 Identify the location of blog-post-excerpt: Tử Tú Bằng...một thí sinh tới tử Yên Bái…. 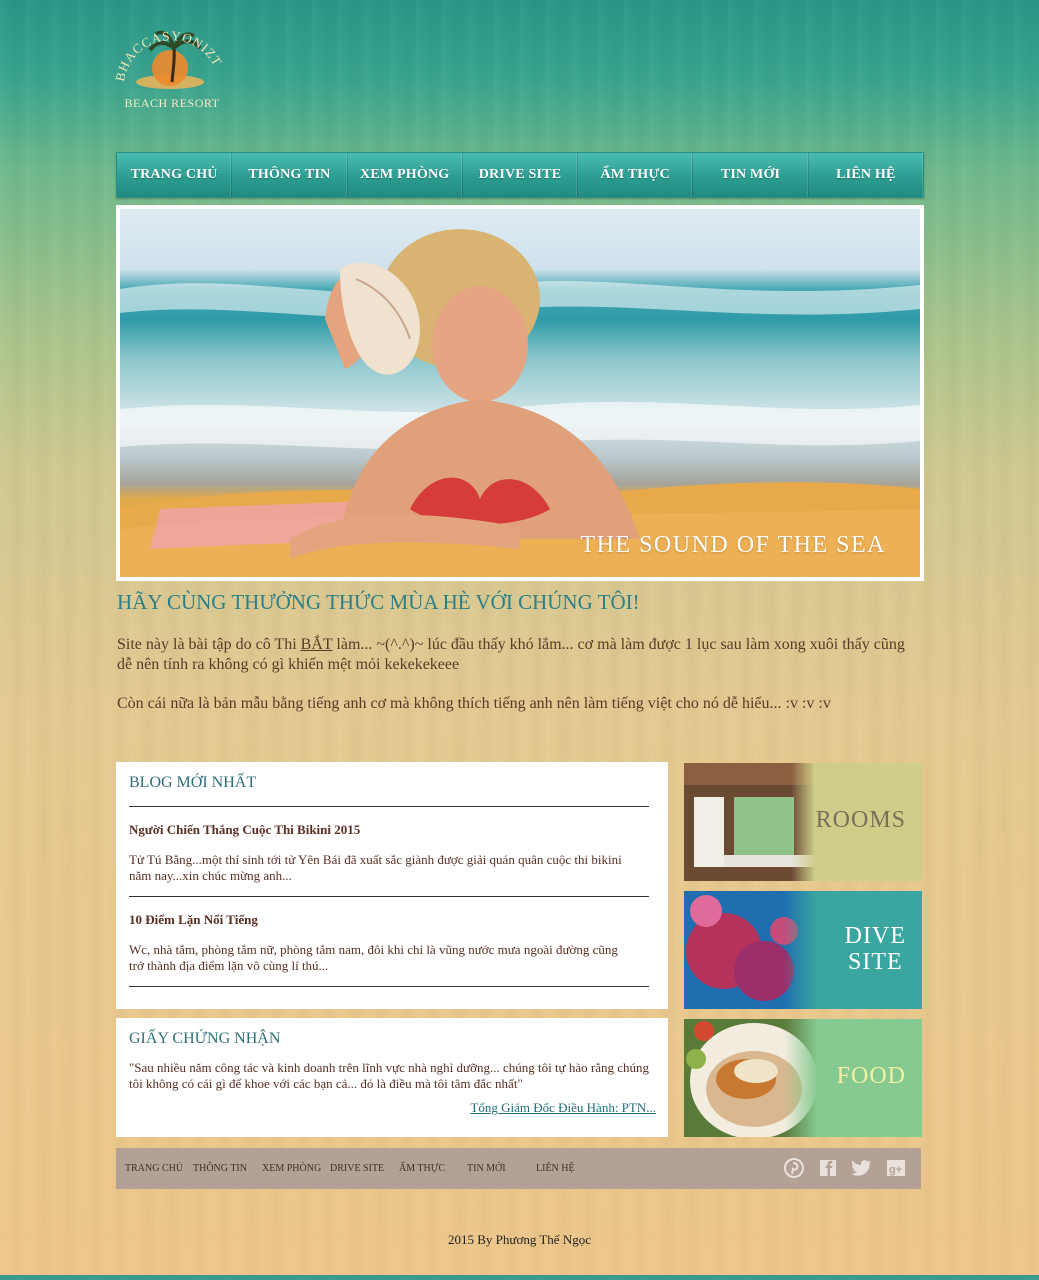
(375, 867).